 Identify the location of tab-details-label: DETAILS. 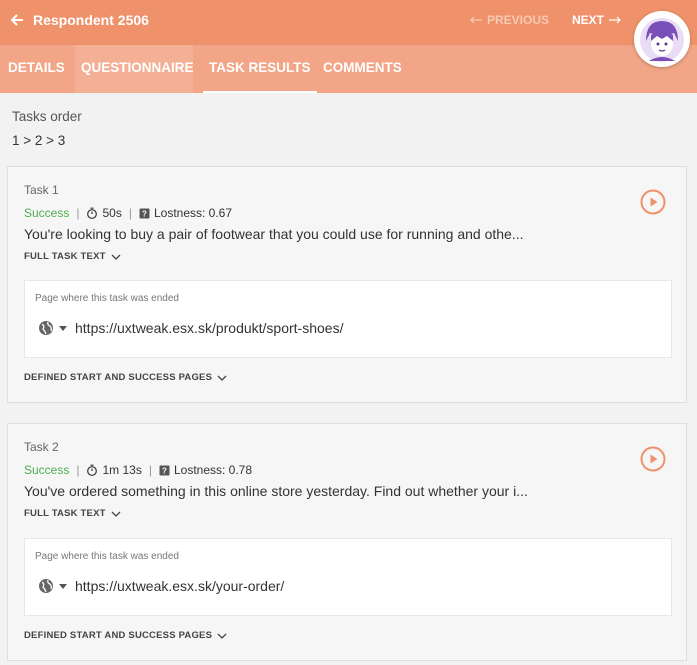
(36, 67).